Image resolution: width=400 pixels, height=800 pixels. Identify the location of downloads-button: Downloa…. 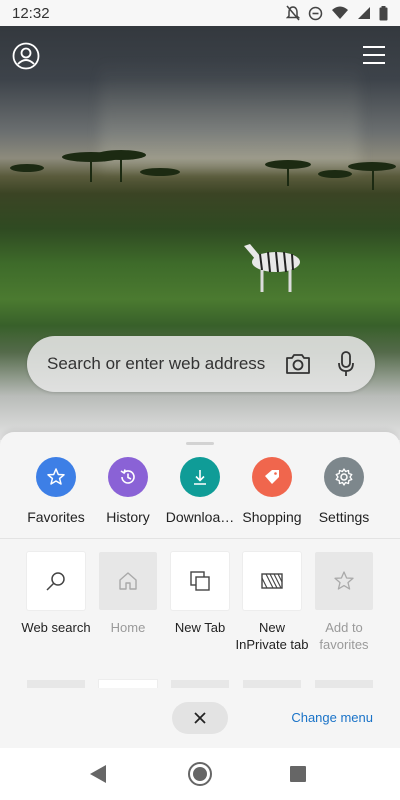
(200, 491).